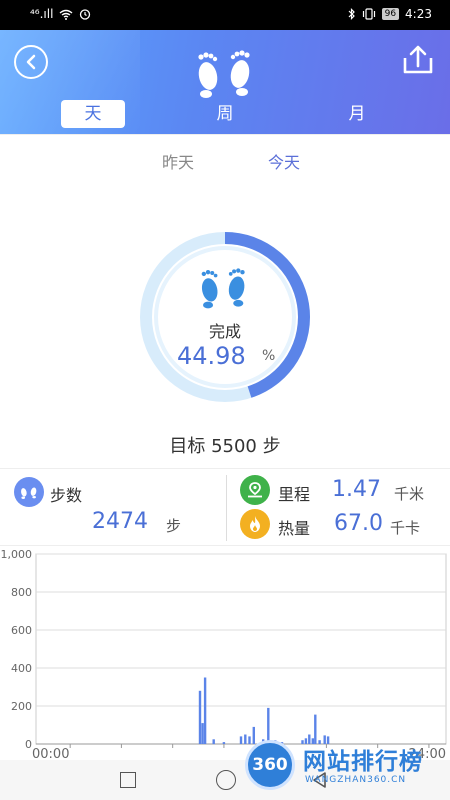 The image size is (450, 800). I want to click on back-button, so click(31, 62).